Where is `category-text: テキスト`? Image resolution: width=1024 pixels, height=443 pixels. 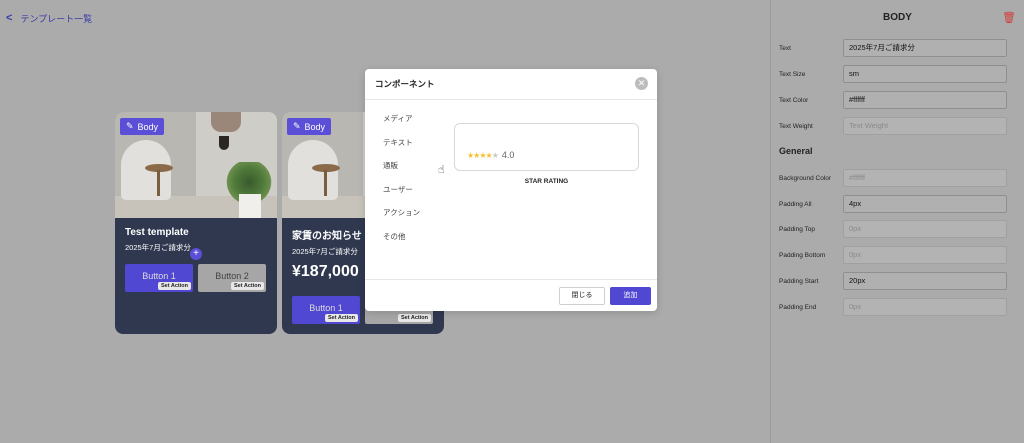
category-text: テキスト is located at coordinates (401, 142).